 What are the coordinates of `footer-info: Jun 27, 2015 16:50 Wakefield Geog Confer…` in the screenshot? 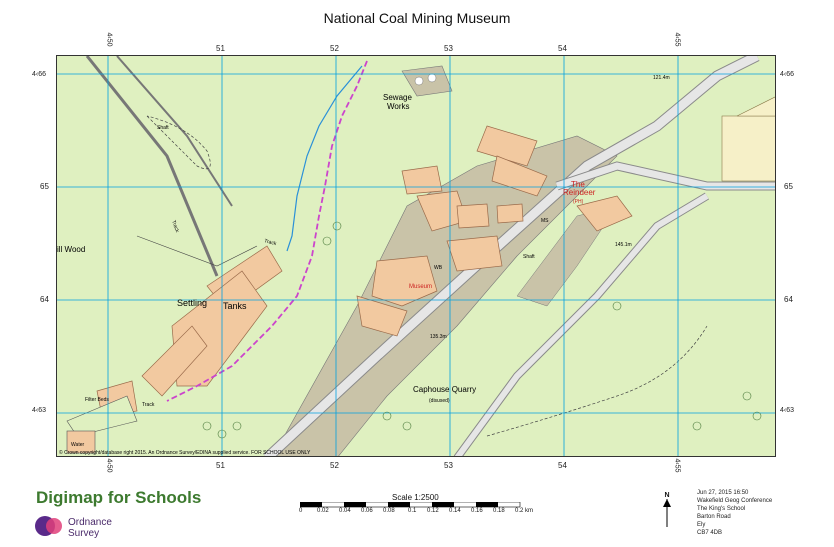 It's located at (734, 513).